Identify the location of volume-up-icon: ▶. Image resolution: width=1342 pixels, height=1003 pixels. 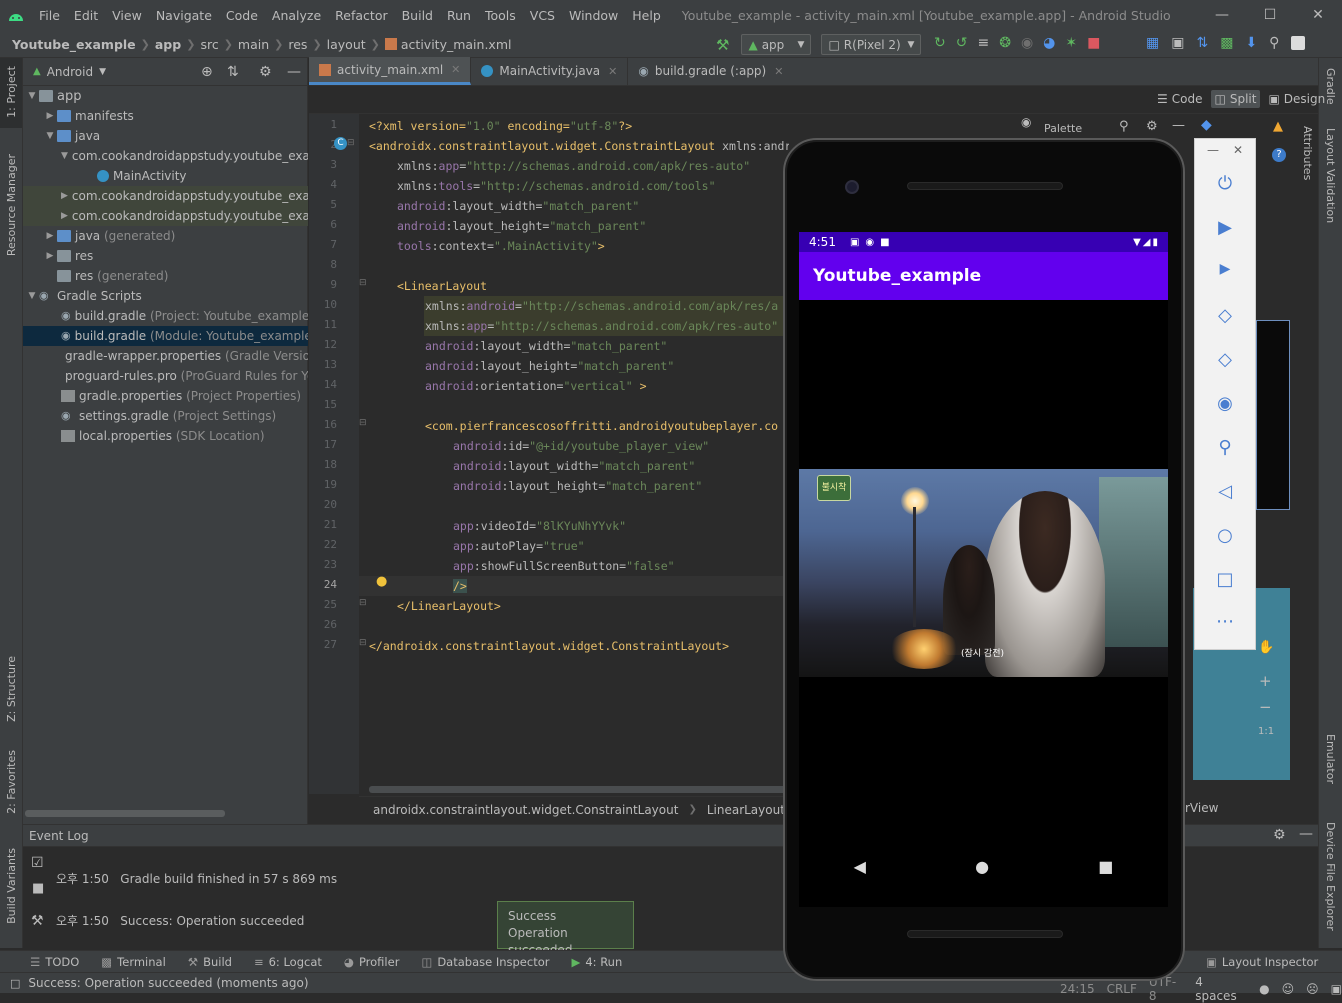
(1225, 227).